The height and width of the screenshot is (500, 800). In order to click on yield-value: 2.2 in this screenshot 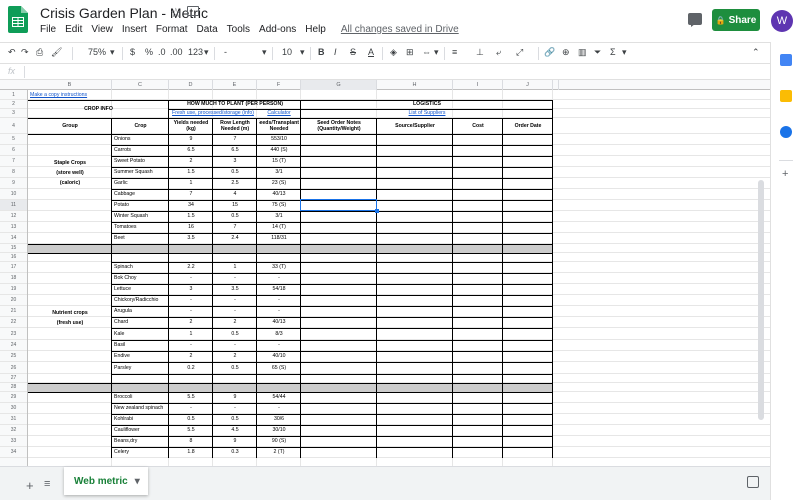, I will do `click(191, 267)`.